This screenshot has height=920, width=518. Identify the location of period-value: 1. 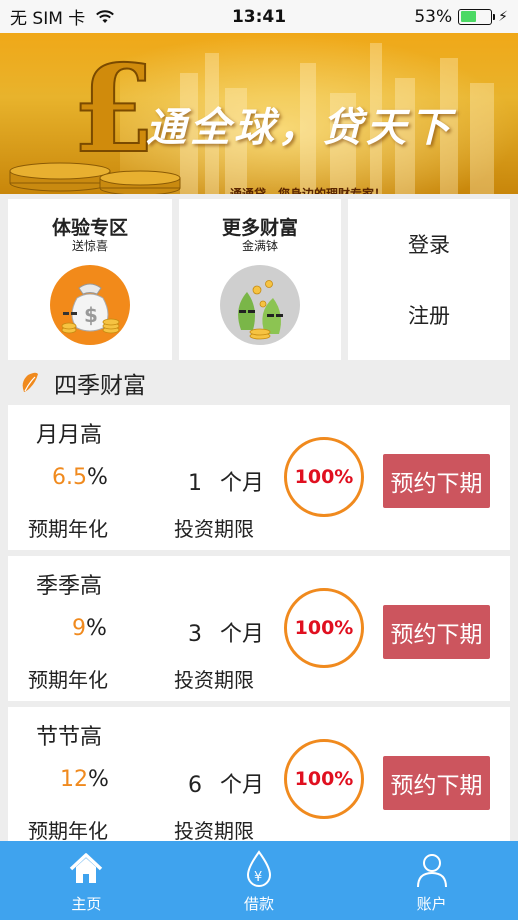
(195, 483).